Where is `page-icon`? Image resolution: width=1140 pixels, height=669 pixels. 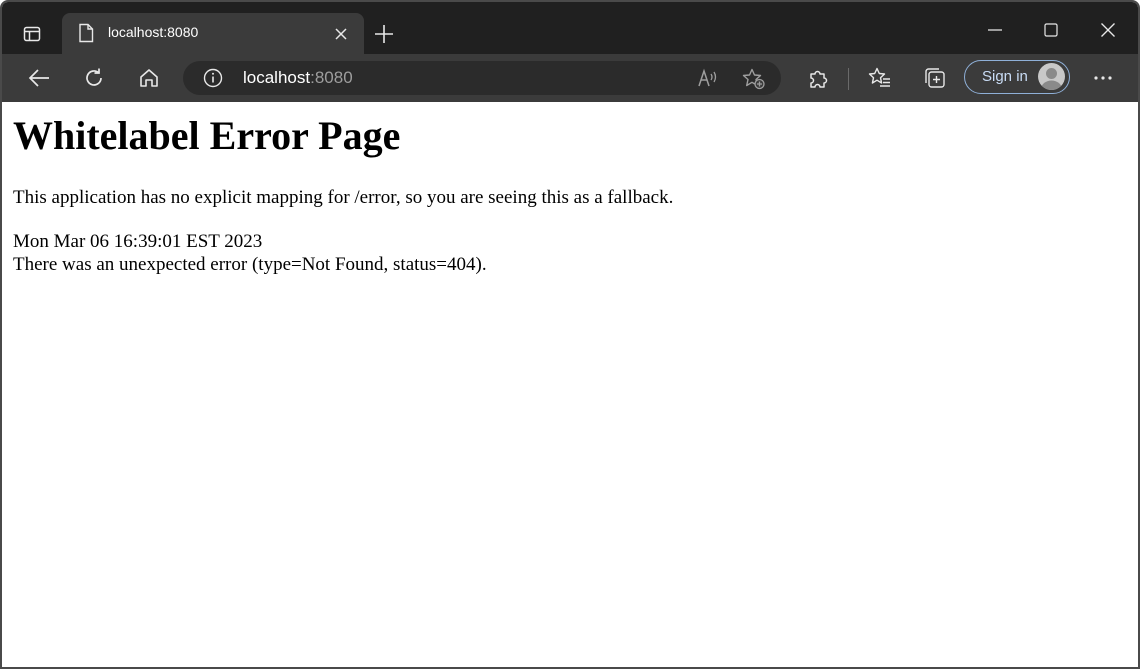
page-icon is located at coordinates (86, 33).